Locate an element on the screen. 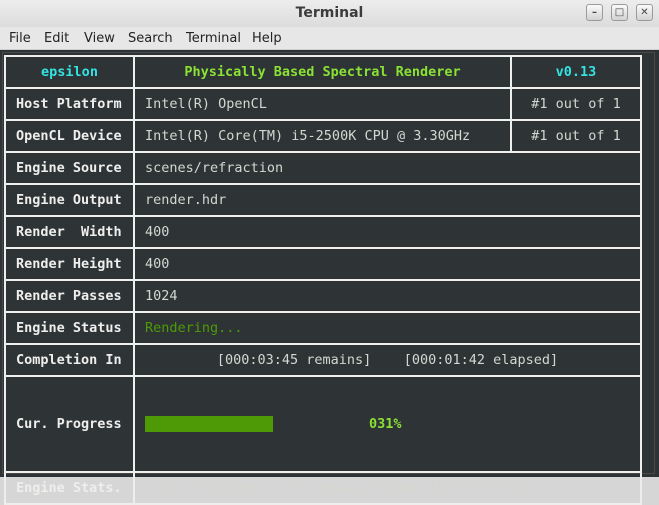 The height and width of the screenshot is (505, 659). completion-value: [000:03:45 remains] [000:01:42 elapsed] is located at coordinates (387, 360).